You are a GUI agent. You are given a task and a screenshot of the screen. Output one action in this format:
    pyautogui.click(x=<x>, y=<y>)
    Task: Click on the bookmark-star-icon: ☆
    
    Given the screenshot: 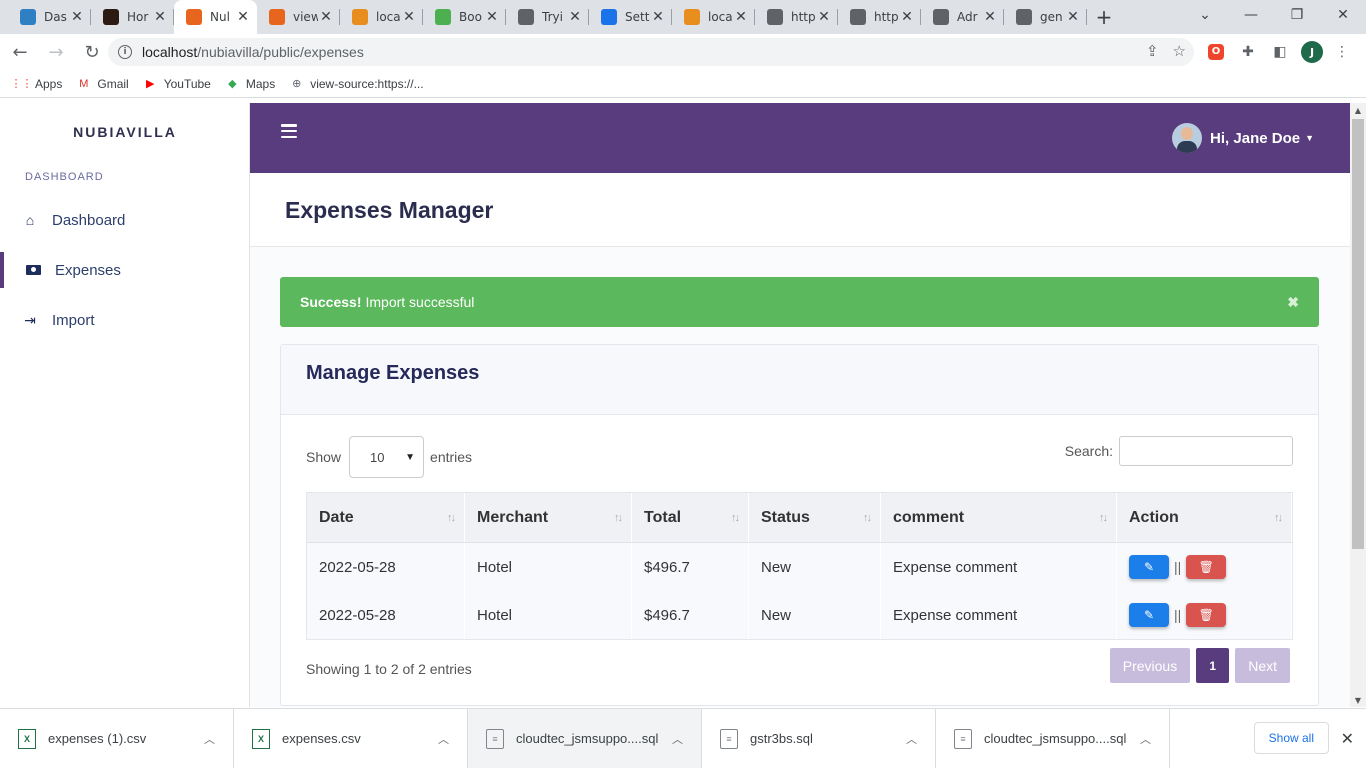 What is the action you would take?
    pyautogui.click(x=1179, y=51)
    